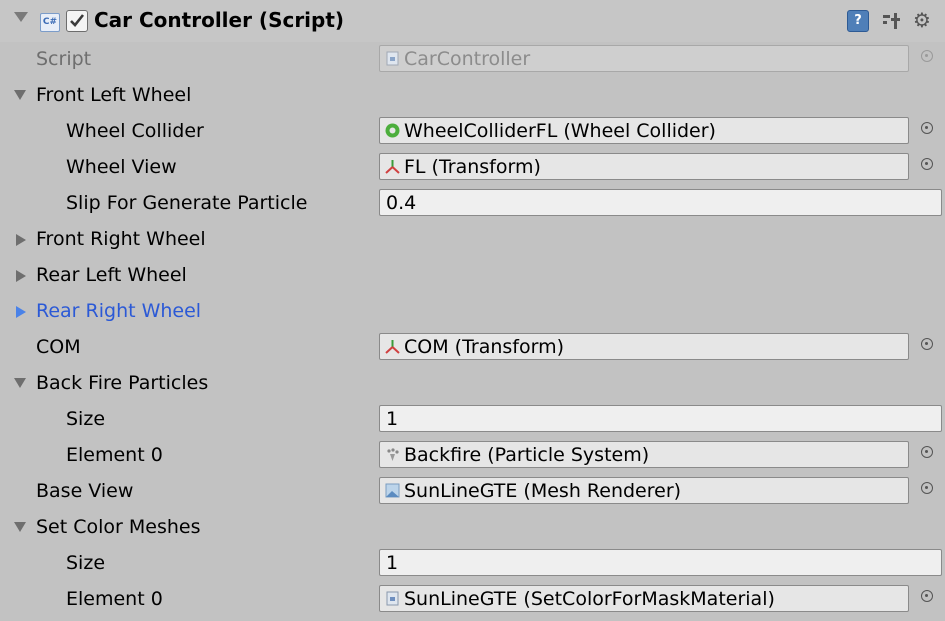 This screenshot has height=621, width=945. I want to click on backfire-size-value: 1, so click(392, 419).